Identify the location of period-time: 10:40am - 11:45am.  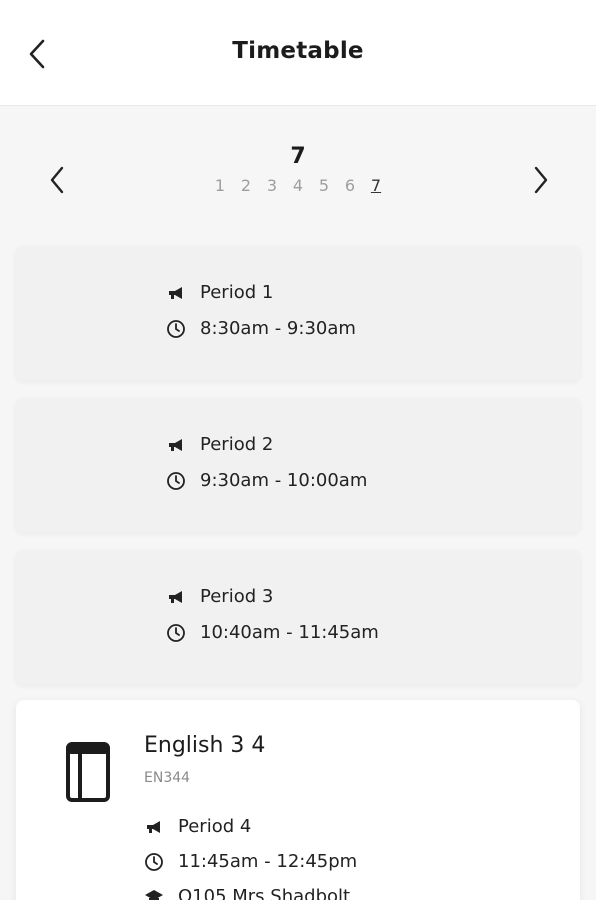
(289, 632).